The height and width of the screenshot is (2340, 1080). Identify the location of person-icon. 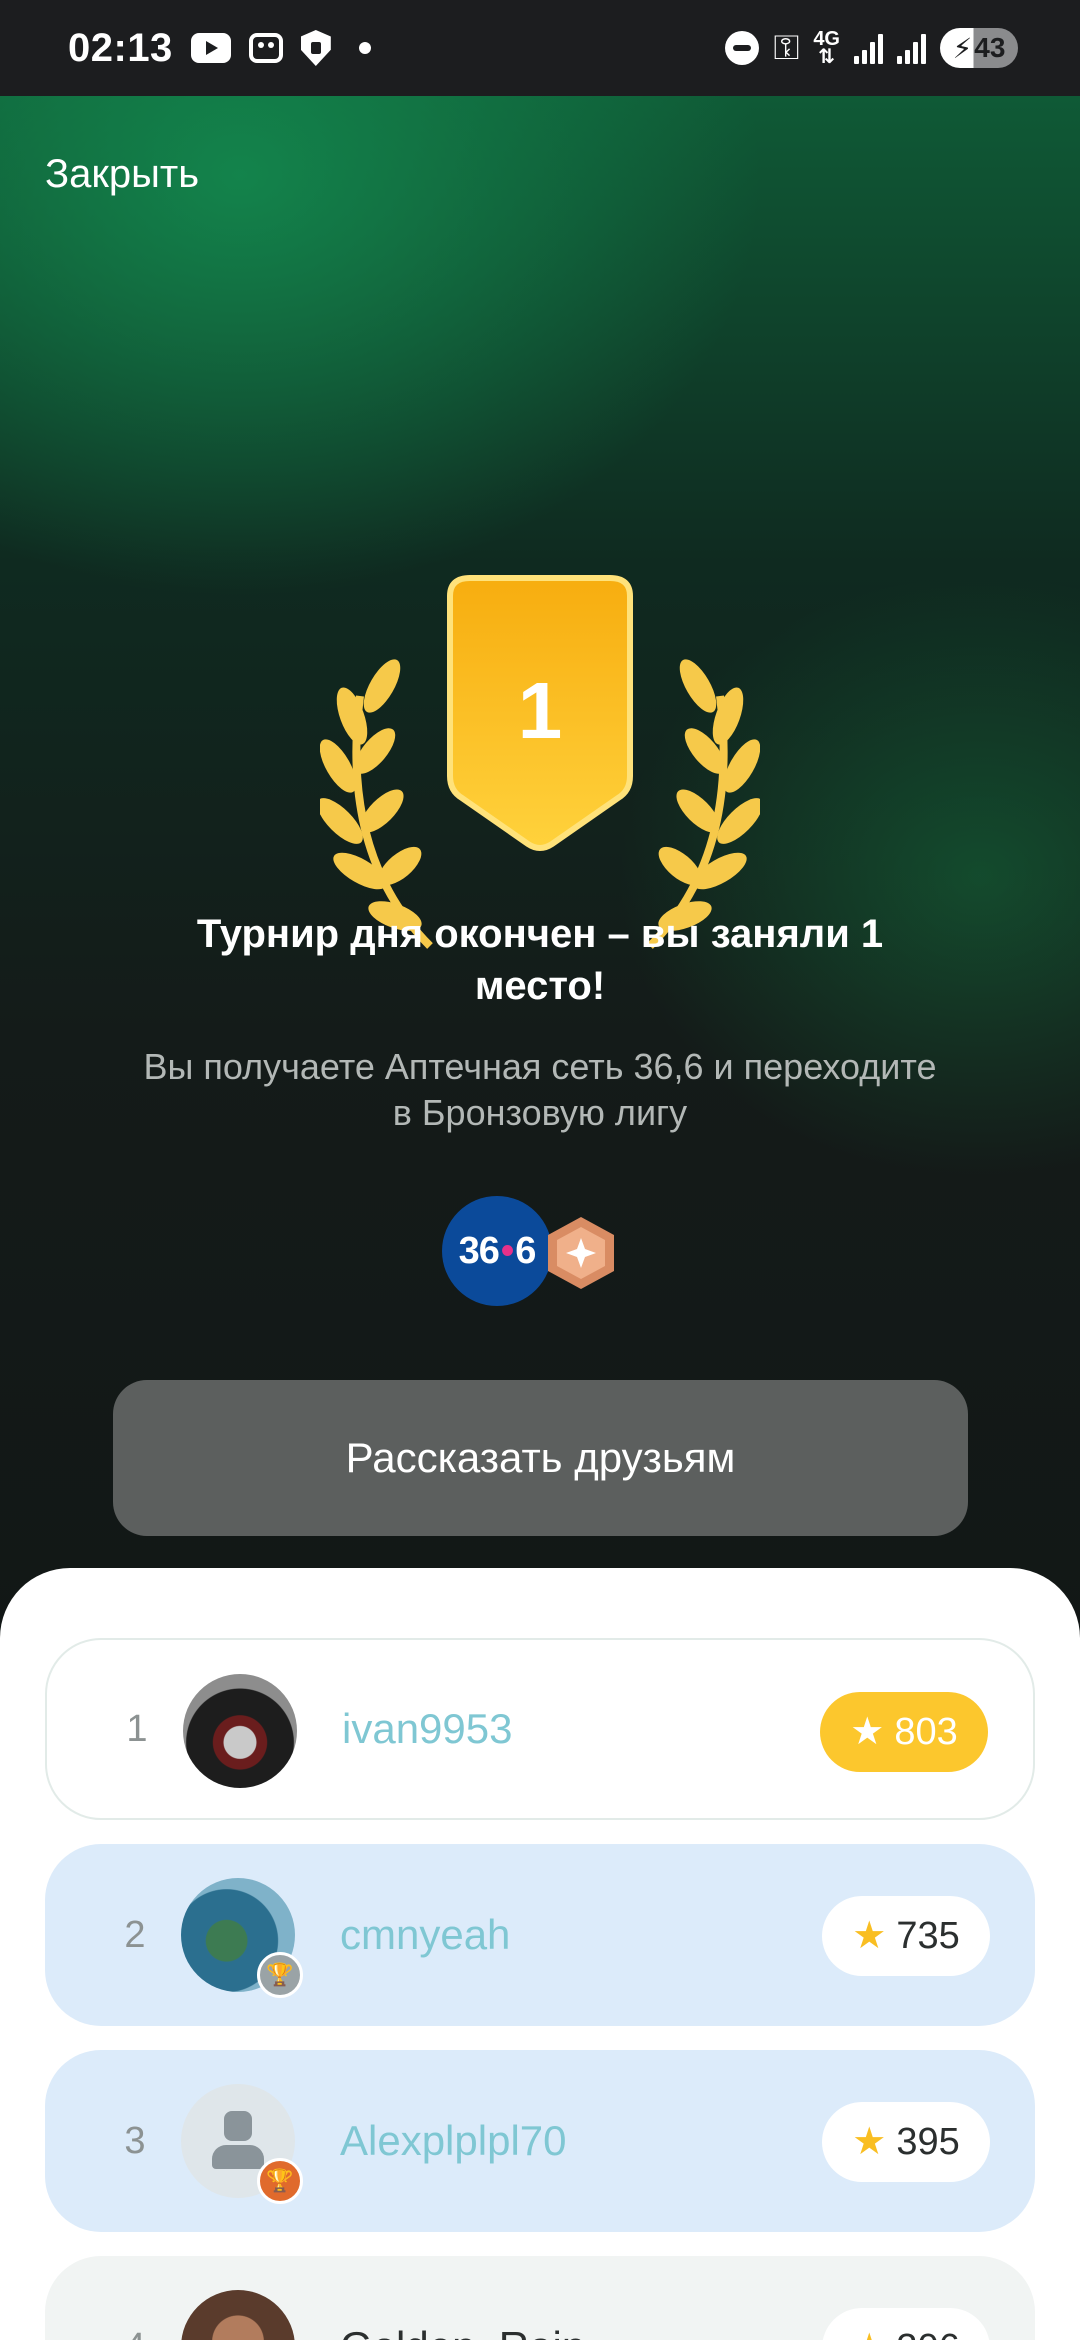
(238, 2141).